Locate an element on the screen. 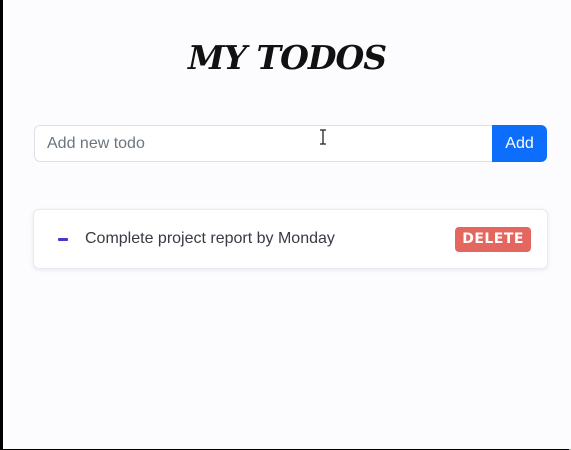 The width and height of the screenshot is (571, 450). new-todo-input is located at coordinates (263, 143).